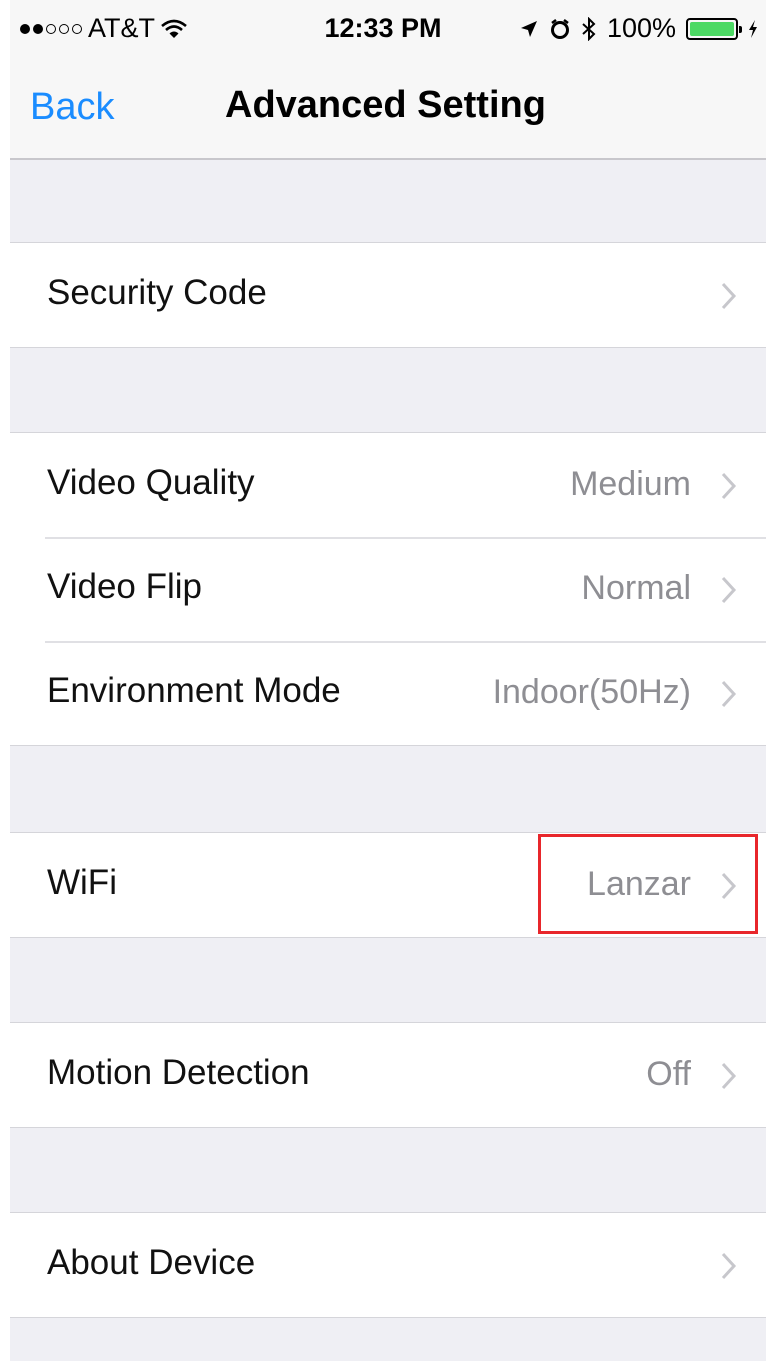  What do you see at coordinates (668, 1074) in the screenshot?
I see `row-value: Off` at bounding box center [668, 1074].